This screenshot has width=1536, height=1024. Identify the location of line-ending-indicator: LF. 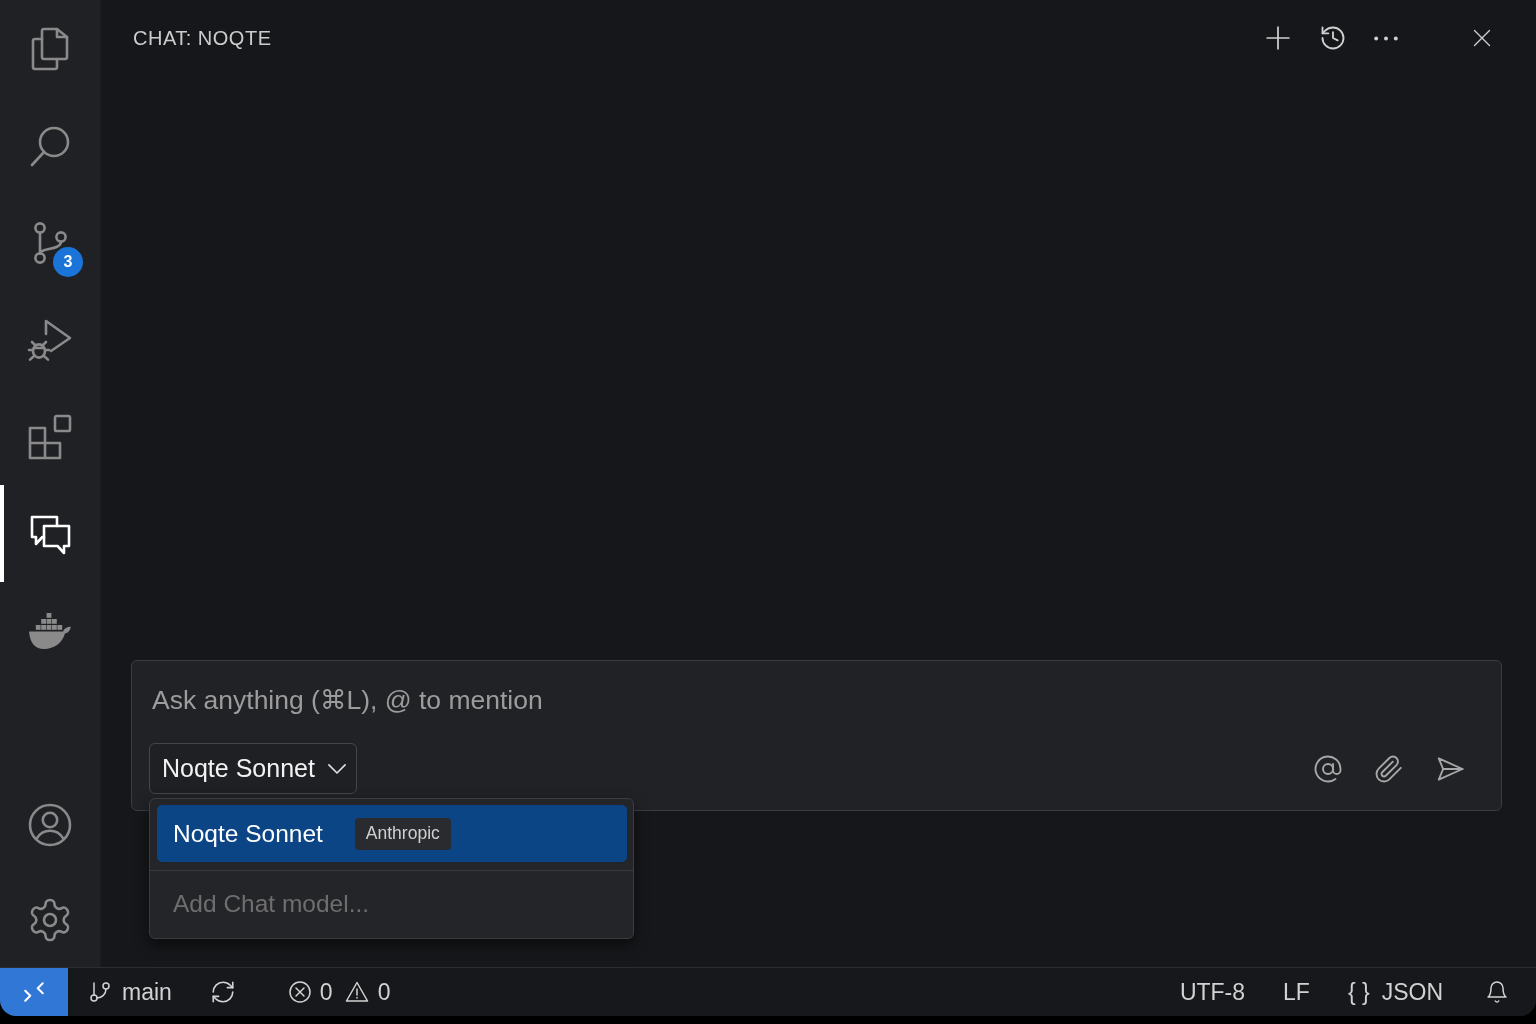
(1296, 992).